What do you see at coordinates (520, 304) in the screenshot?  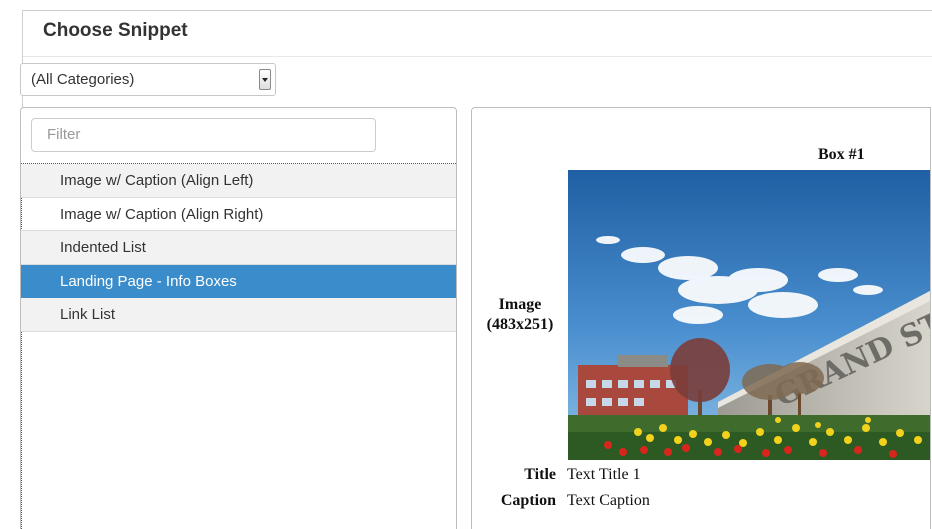 I see `image-label-text: Image` at bounding box center [520, 304].